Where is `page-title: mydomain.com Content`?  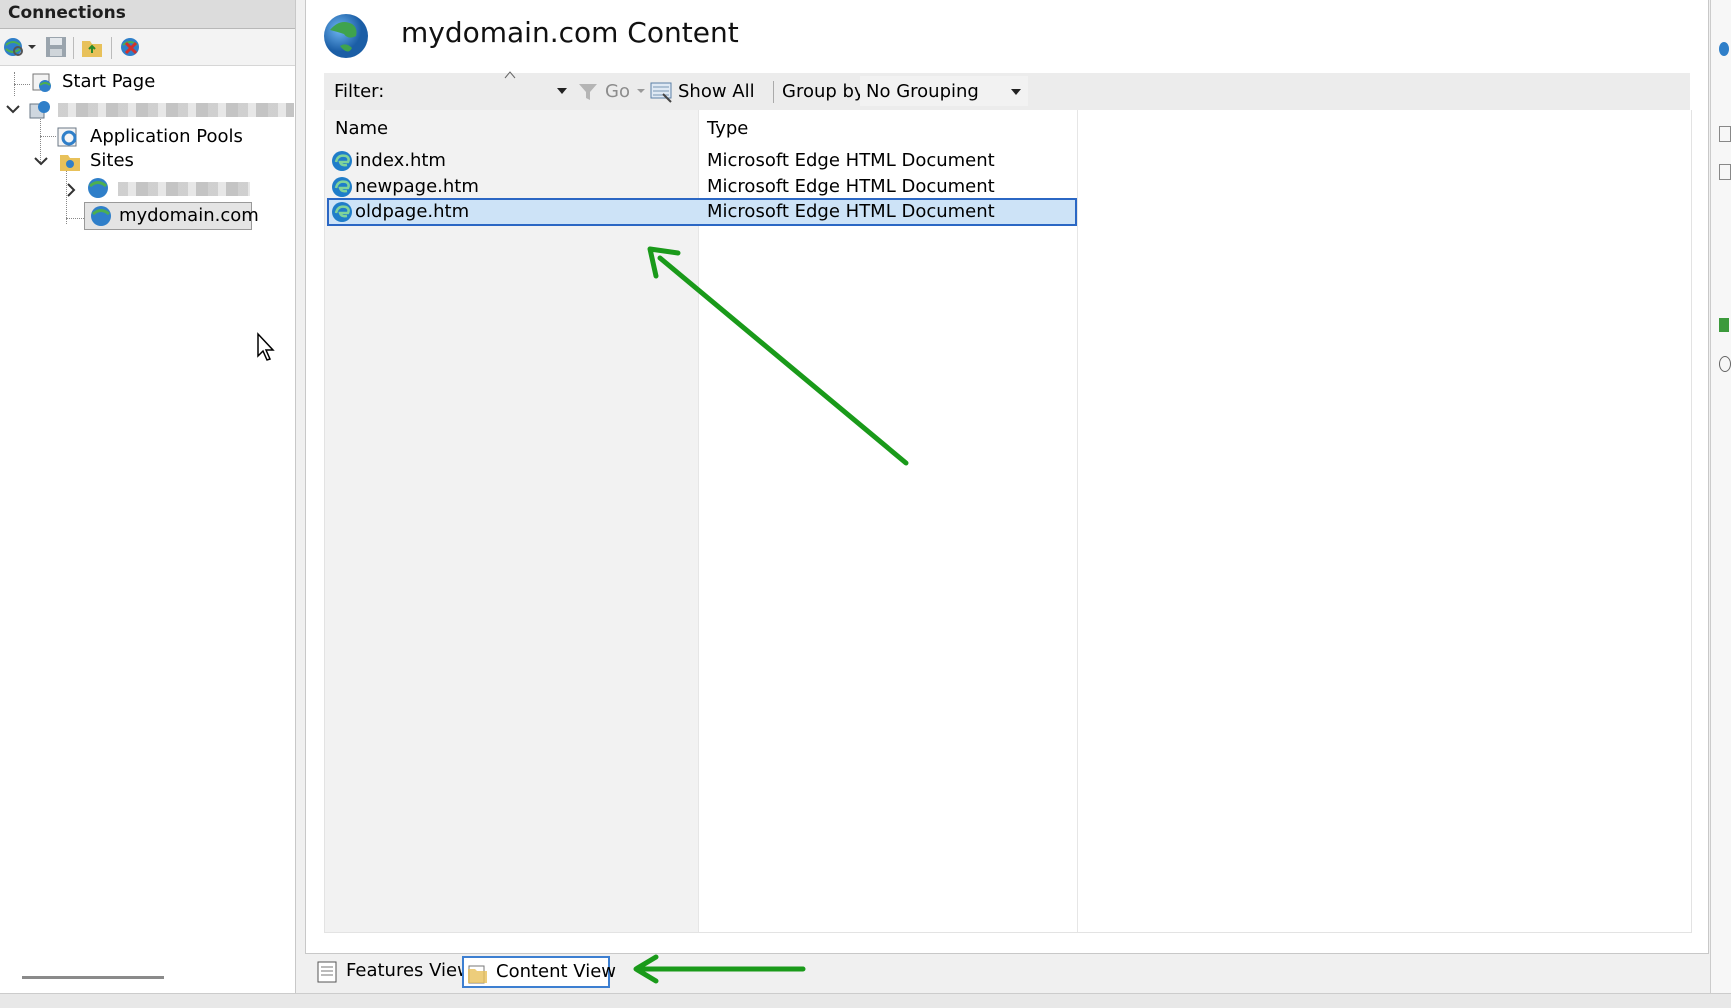 page-title: mydomain.com Content is located at coordinates (570, 32).